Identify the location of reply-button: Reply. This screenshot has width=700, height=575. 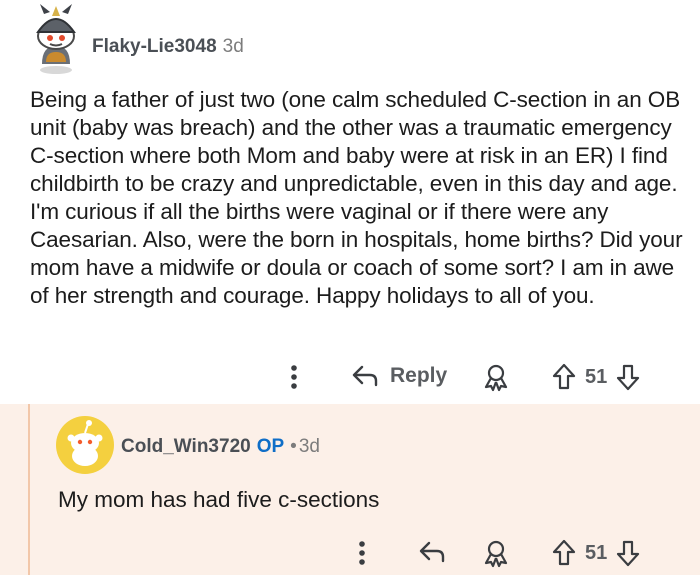
(398, 376).